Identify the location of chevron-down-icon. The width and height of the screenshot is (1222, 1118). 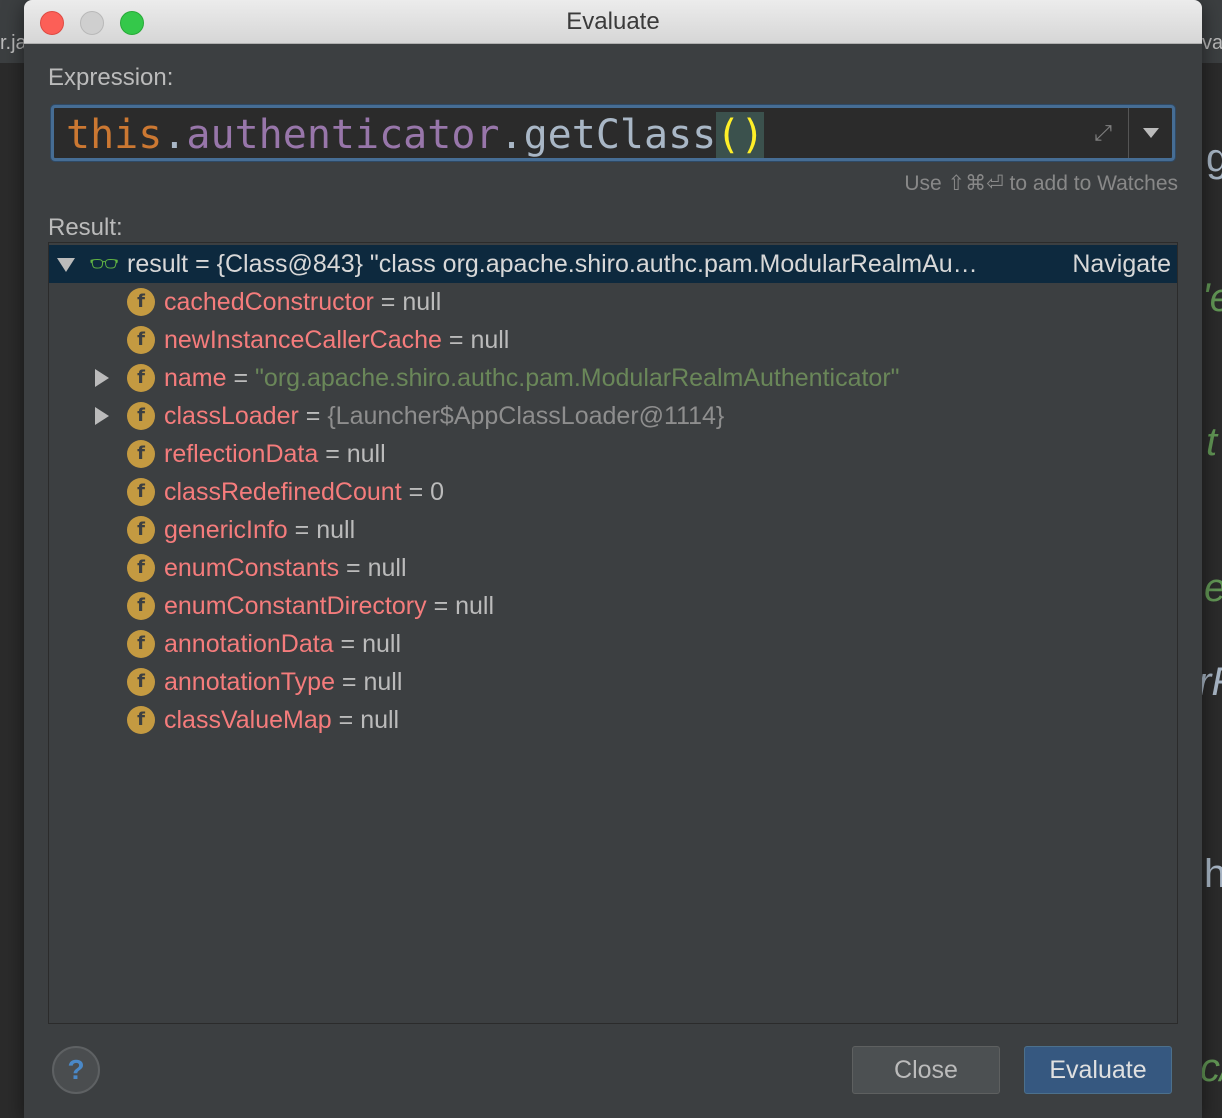
(1150, 133).